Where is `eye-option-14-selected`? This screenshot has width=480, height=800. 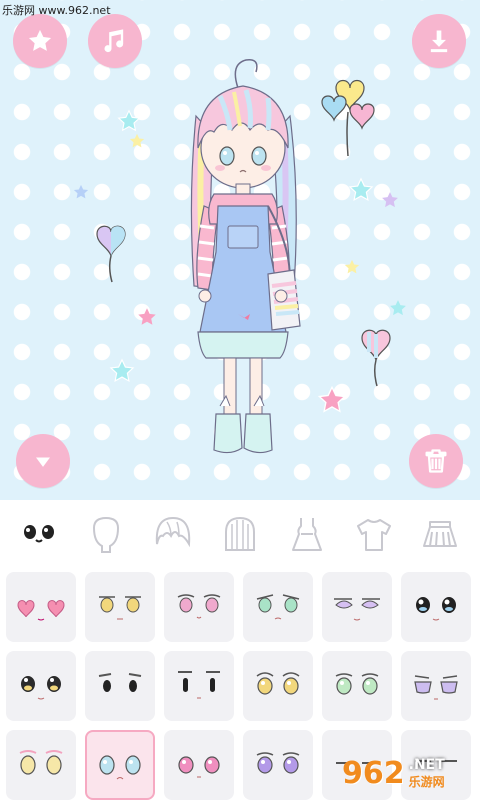
eye-option-14-selected is located at coordinates (120, 765).